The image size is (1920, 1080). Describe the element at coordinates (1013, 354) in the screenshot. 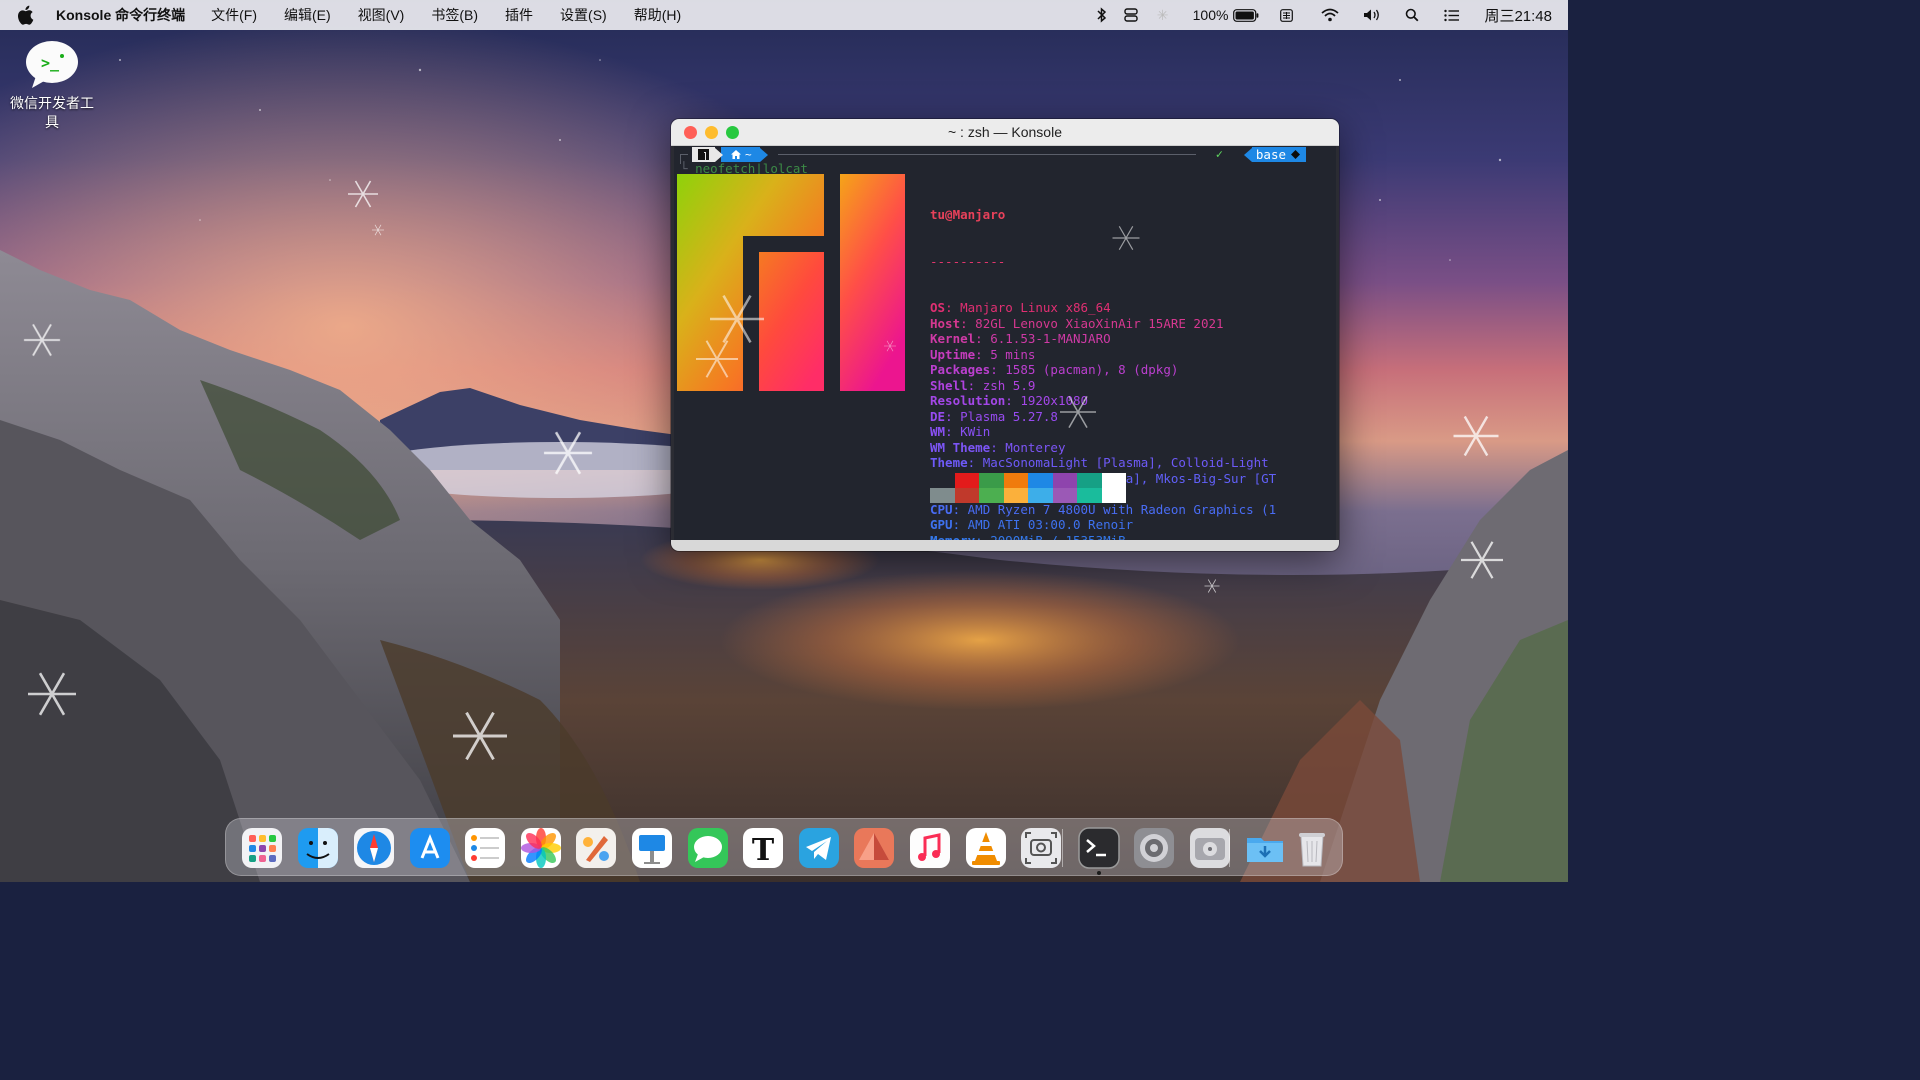

I see `neofetch-value: 5 mins` at that location.